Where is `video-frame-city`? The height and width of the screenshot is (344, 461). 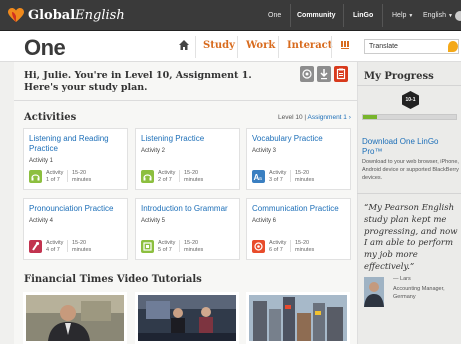
video-frame-city is located at coordinates (298, 318).